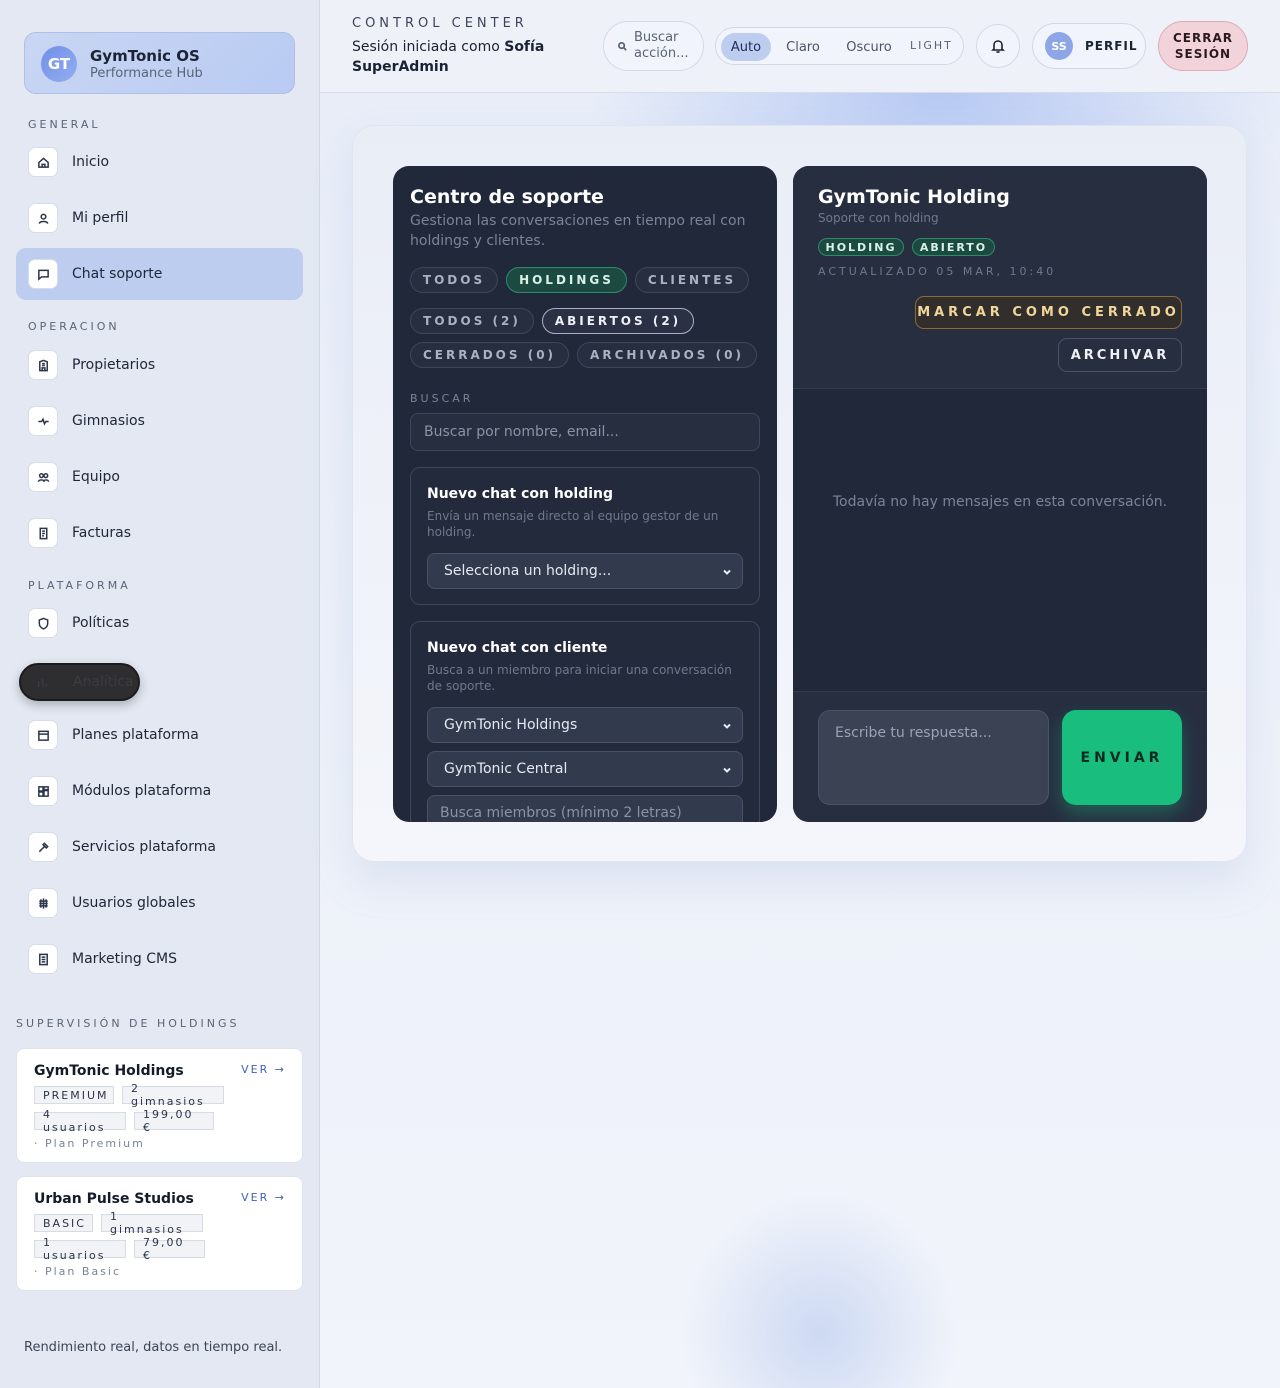 The height and width of the screenshot is (1388, 1280). What do you see at coordinates (109, 1071) in the screenshot?
I see `holding-name: GymTonic Holdings` at bounding box center [109, 1071].